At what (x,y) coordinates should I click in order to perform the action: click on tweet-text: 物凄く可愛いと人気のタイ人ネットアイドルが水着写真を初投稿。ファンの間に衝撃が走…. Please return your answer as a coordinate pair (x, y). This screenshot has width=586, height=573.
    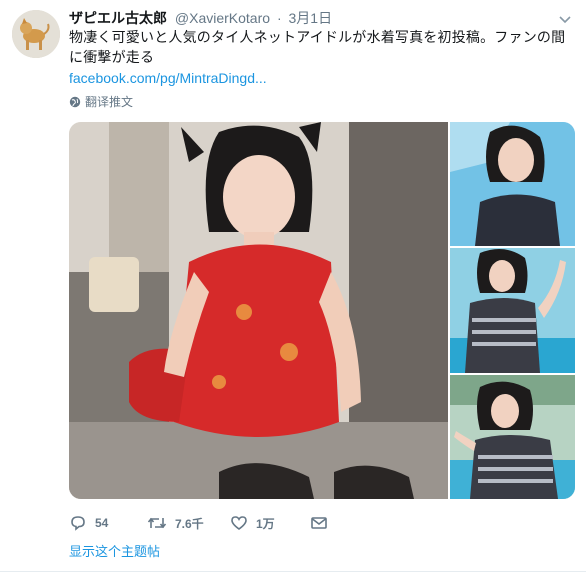
    Looking at the image, I should click on (317, 48).